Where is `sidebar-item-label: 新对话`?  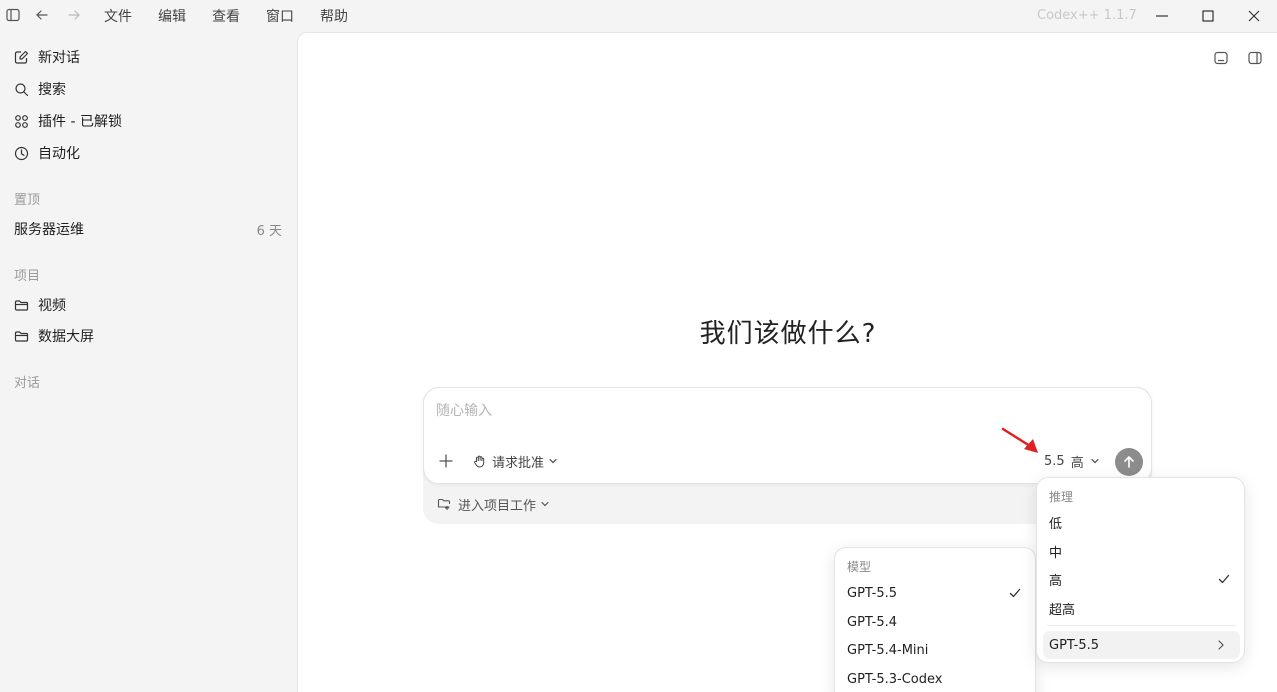 sidebar-item-label: 新对话 is located at coordinates (59, 58).